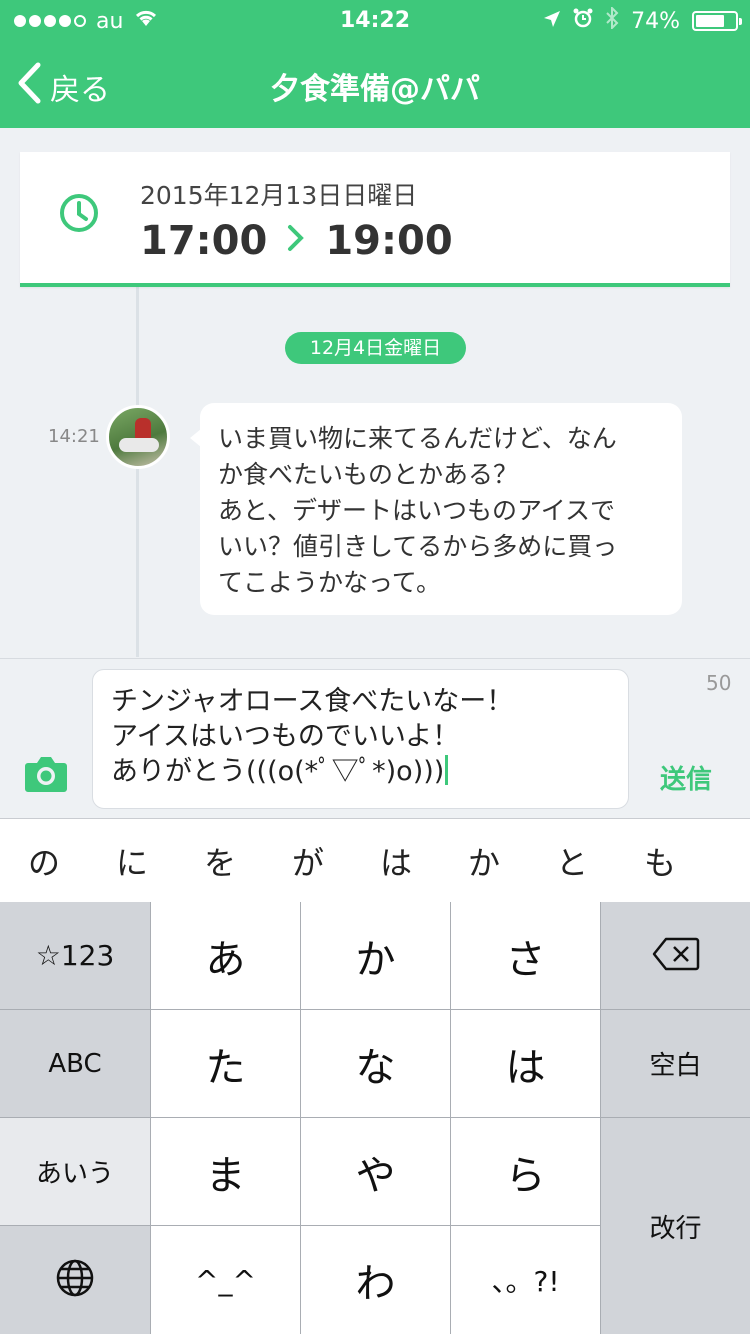 The height and width of the screenshot is (1334, 750). I want to click on start-time: 17:00, so click(204, 241).